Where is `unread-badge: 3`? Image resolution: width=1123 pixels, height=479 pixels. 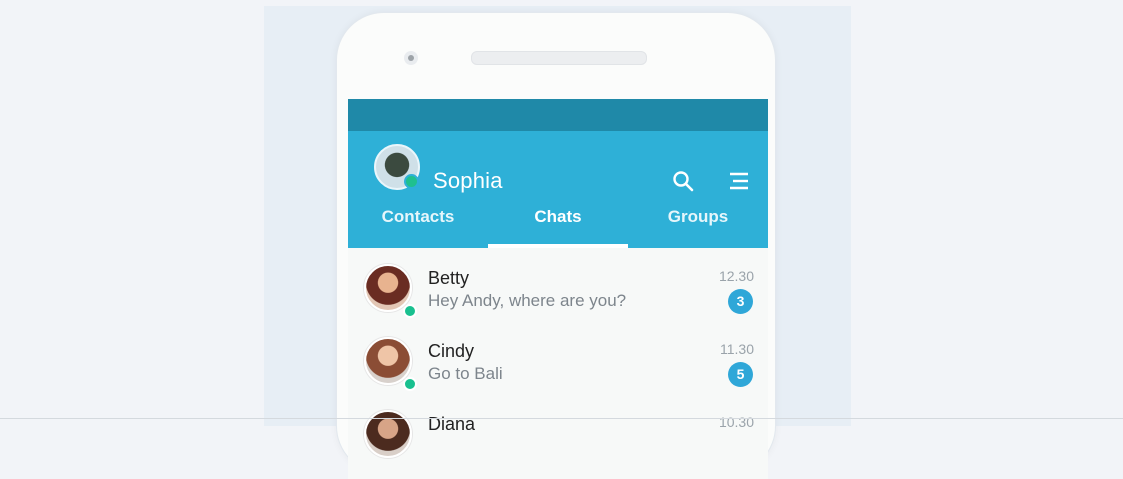 unread-badge: 3 is located at coordinates (740, 301).